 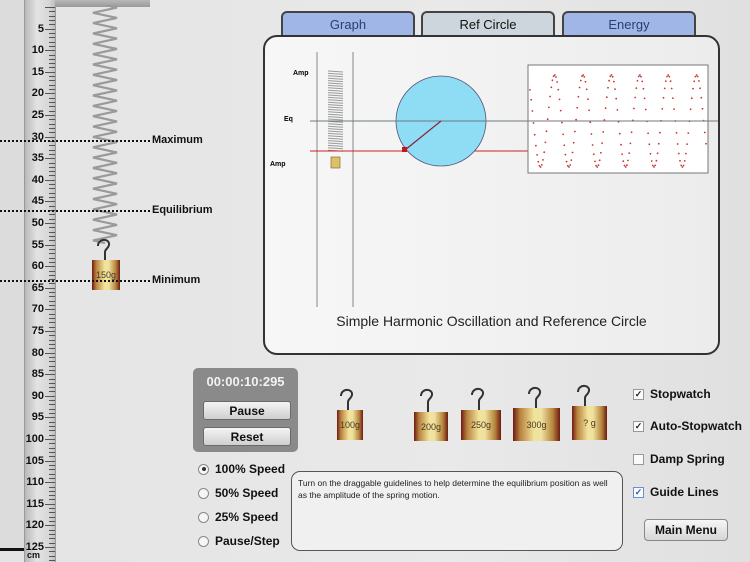 I want to click on weight-300g: 300g, so click(x=536, y=424).